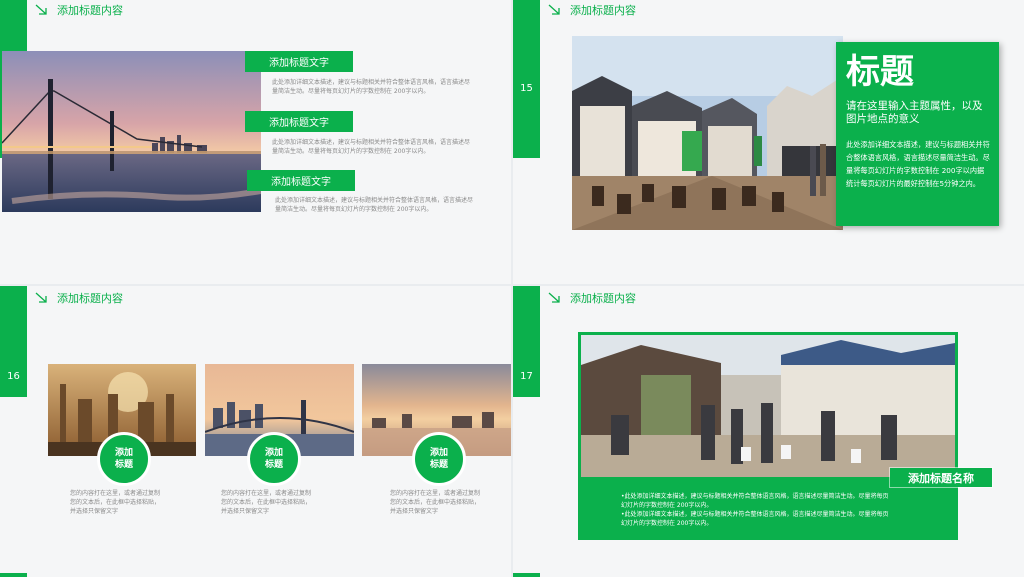 This screenshot has width=1024, height=577. I want to click on title-tag-3: 添加标题文字, so click(301, 180).